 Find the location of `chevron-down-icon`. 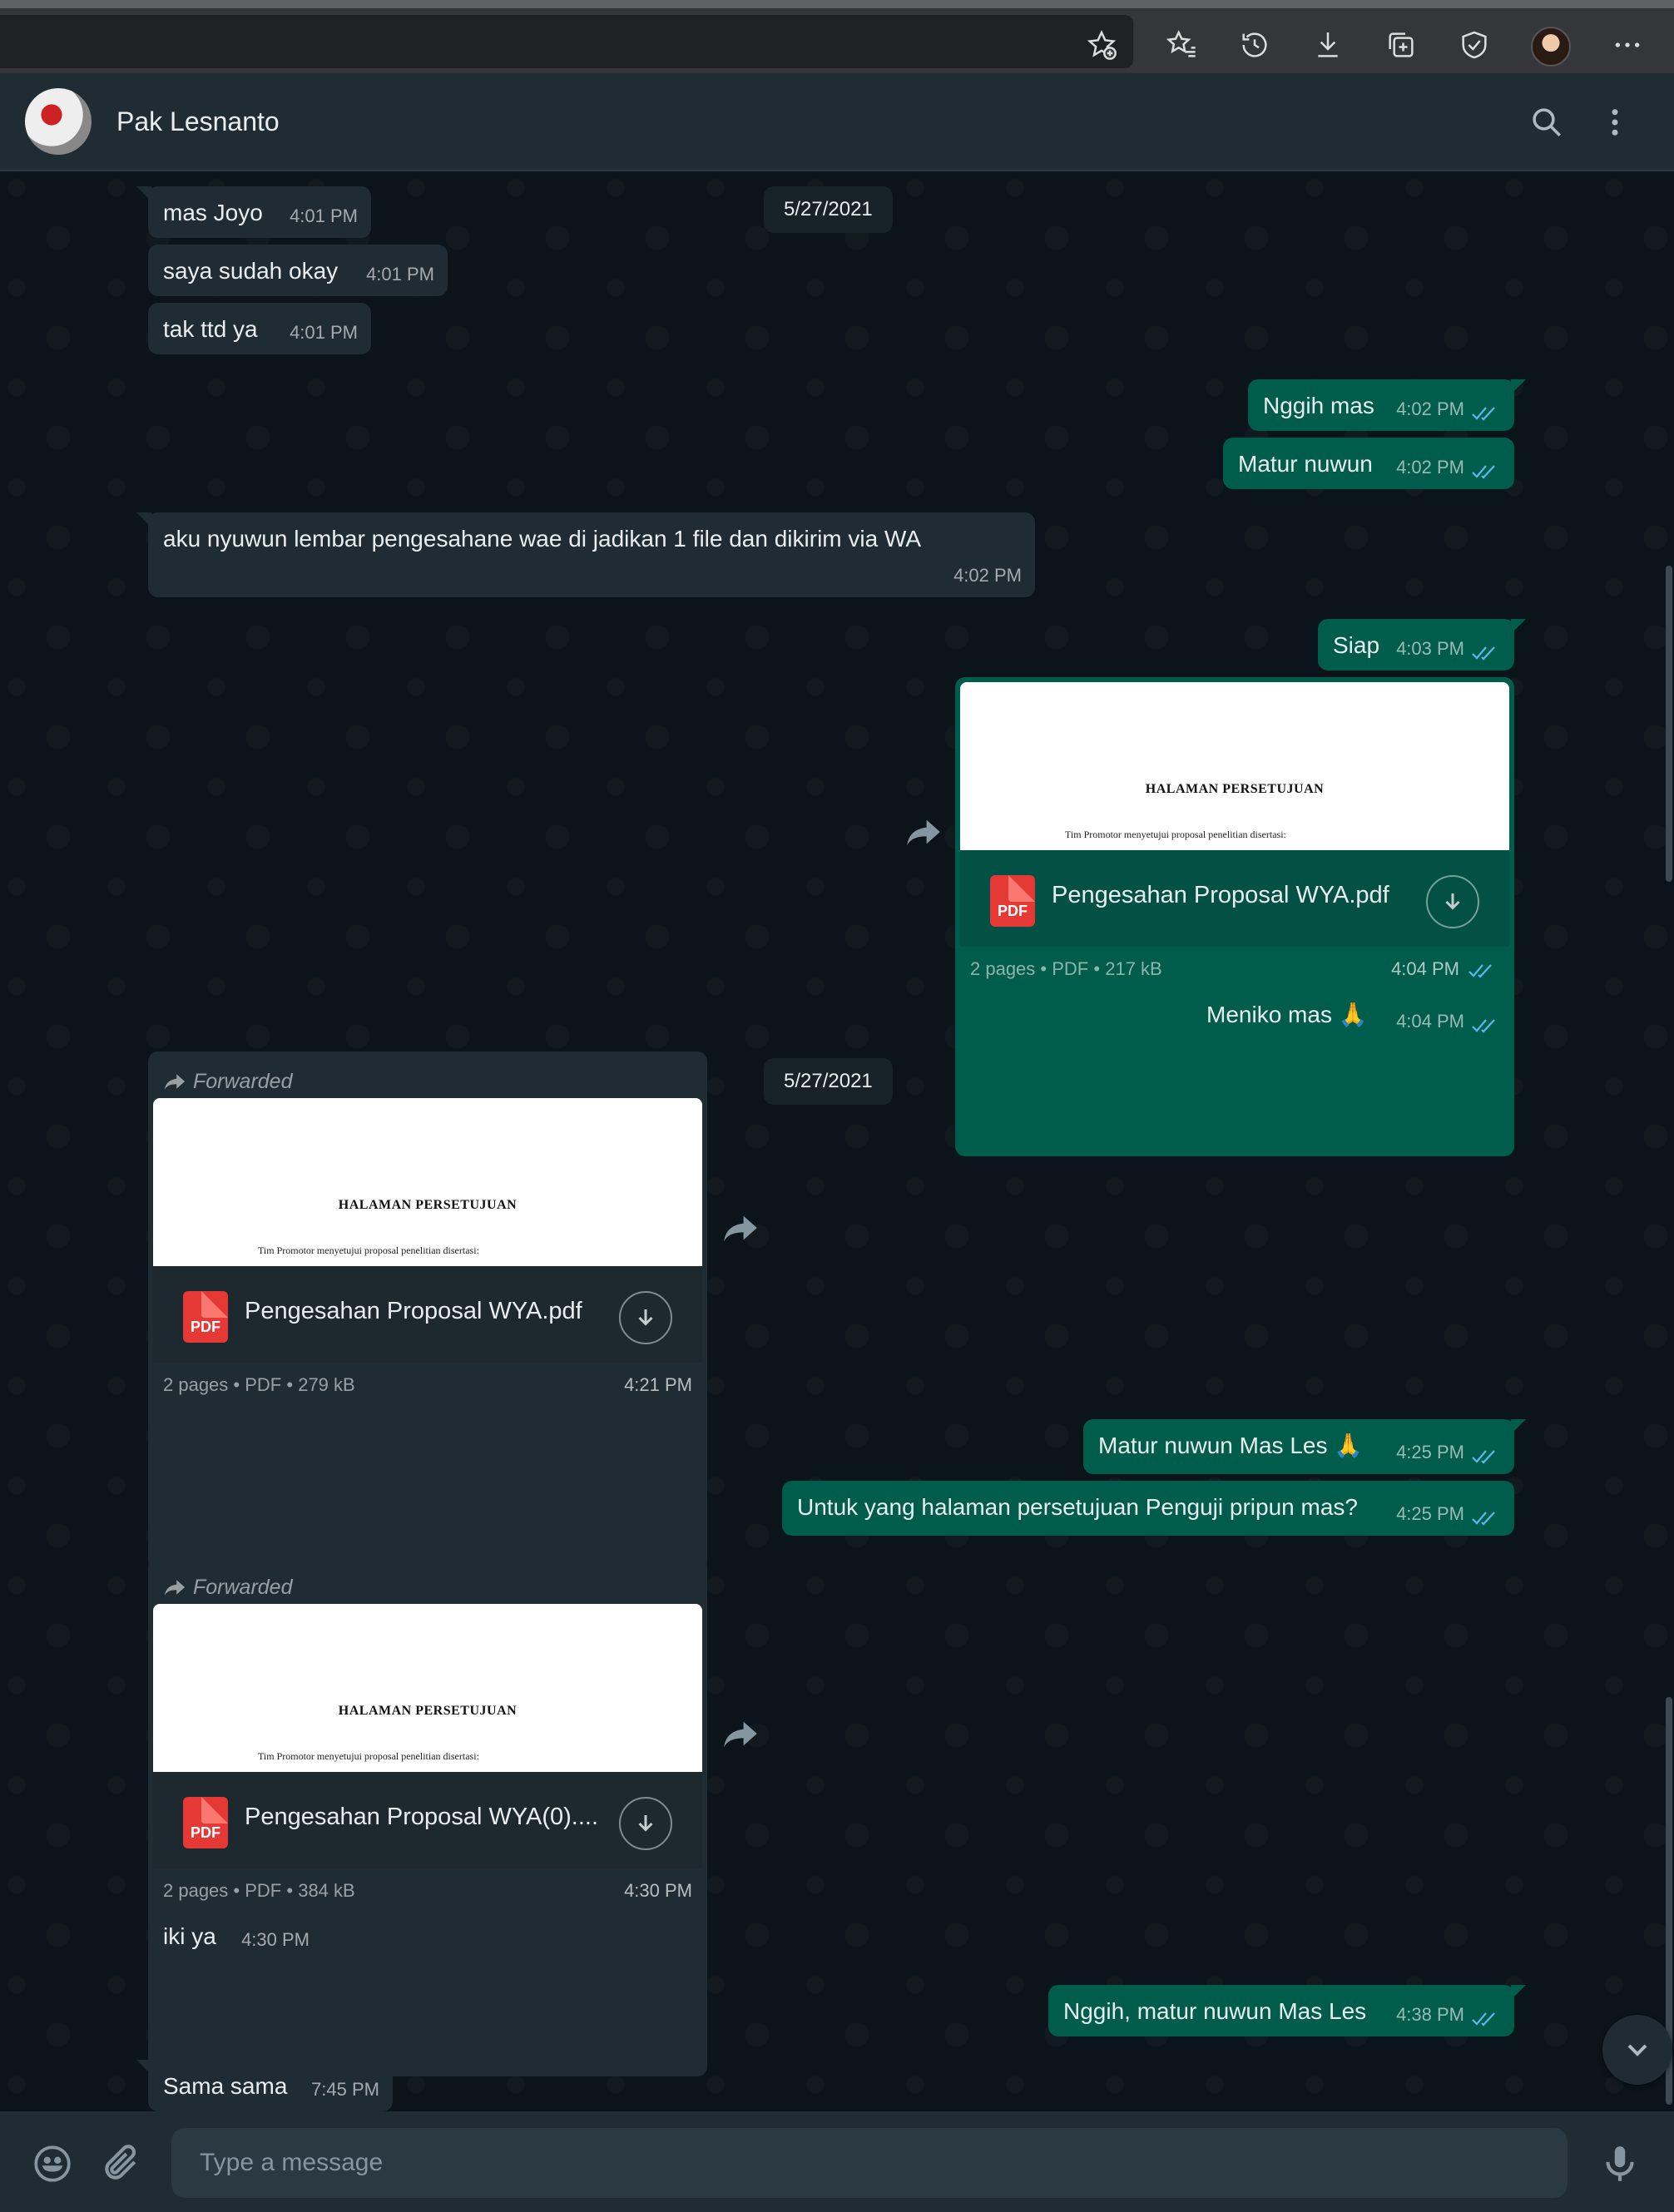

chevron-down-icon is located at coordinates (1637, 2050).